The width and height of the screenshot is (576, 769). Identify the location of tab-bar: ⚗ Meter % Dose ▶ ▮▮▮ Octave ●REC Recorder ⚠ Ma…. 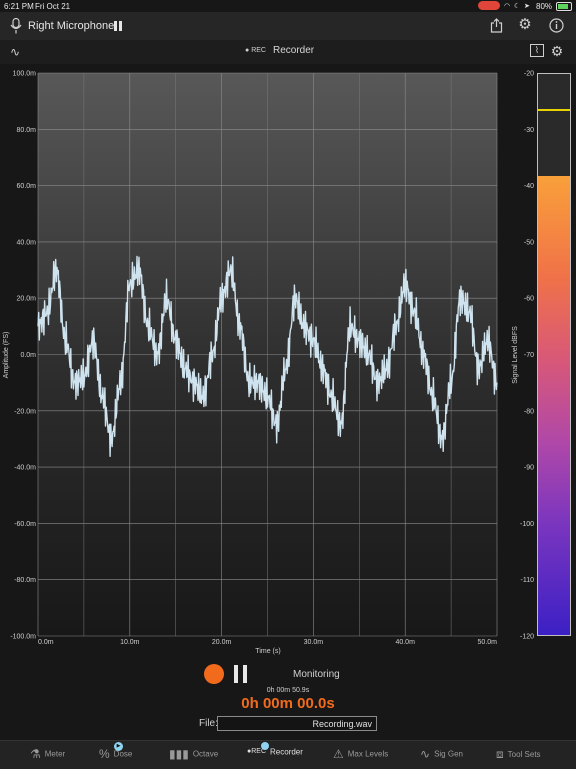
(288, 754).